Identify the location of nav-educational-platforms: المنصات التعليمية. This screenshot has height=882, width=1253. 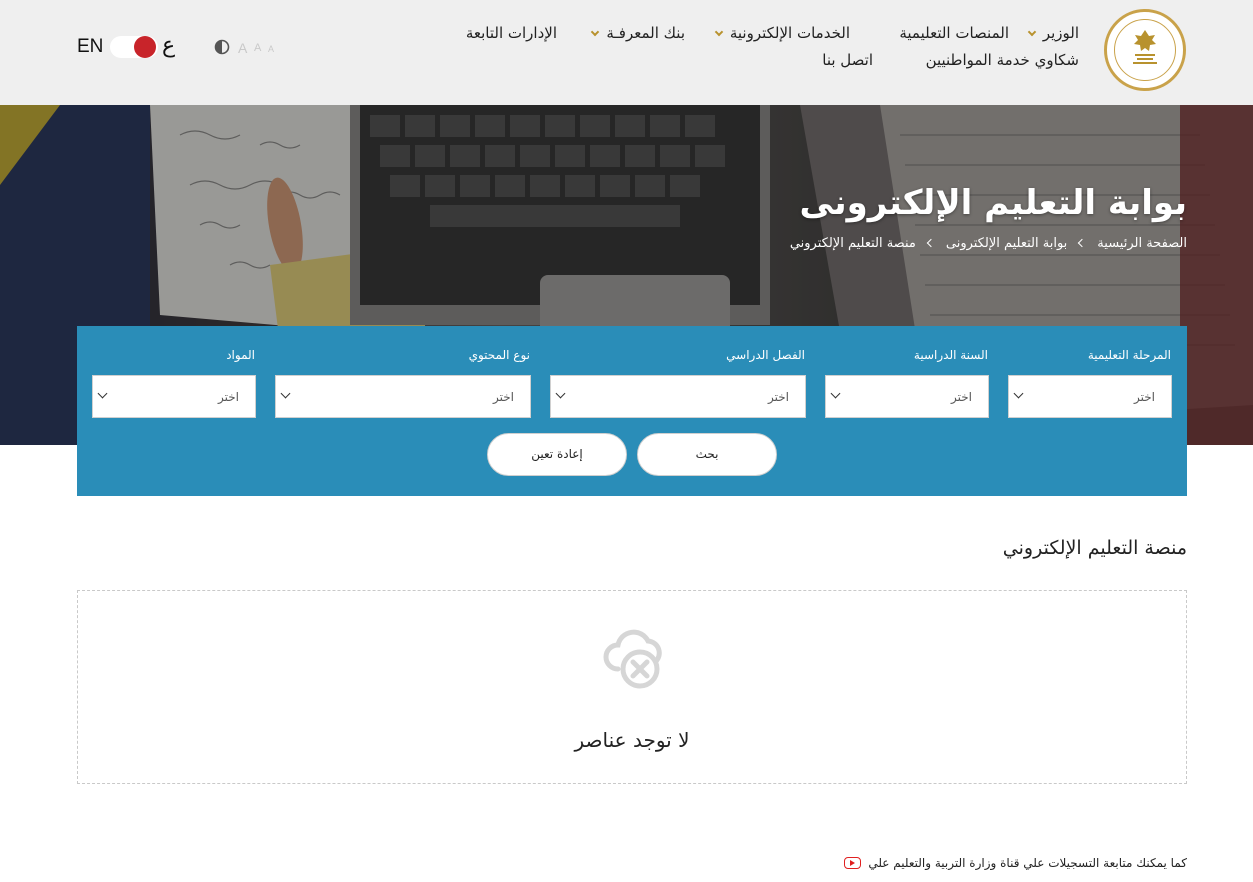
(954, 33).